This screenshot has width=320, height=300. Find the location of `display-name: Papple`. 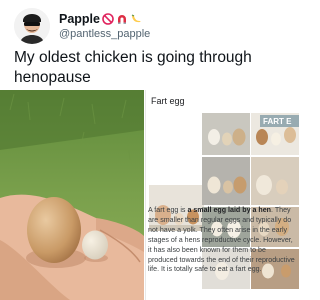

display-name: Papple is located at coordinates (79, 19).